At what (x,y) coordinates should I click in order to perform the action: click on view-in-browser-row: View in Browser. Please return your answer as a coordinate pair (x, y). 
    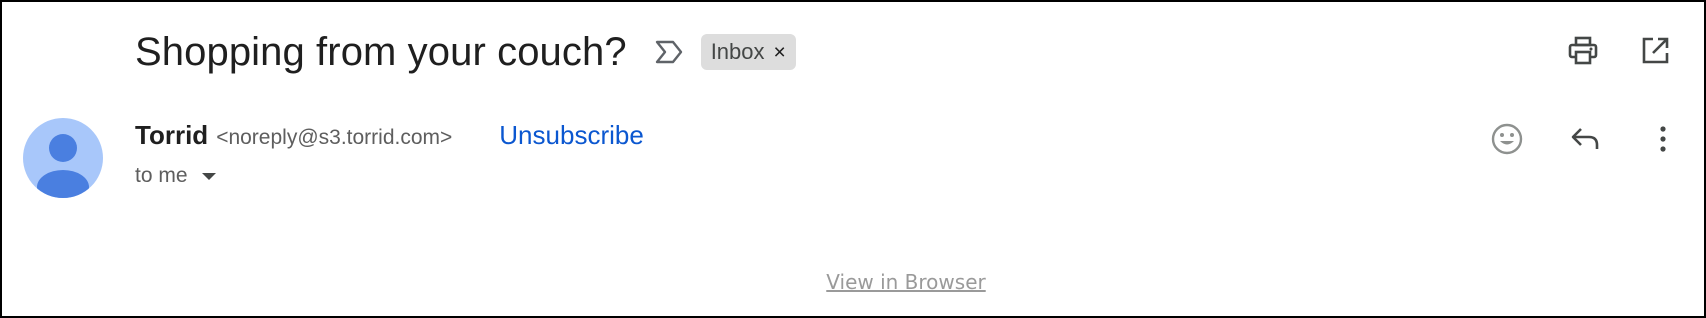
    Looking at the image, I should click on (853, 282).